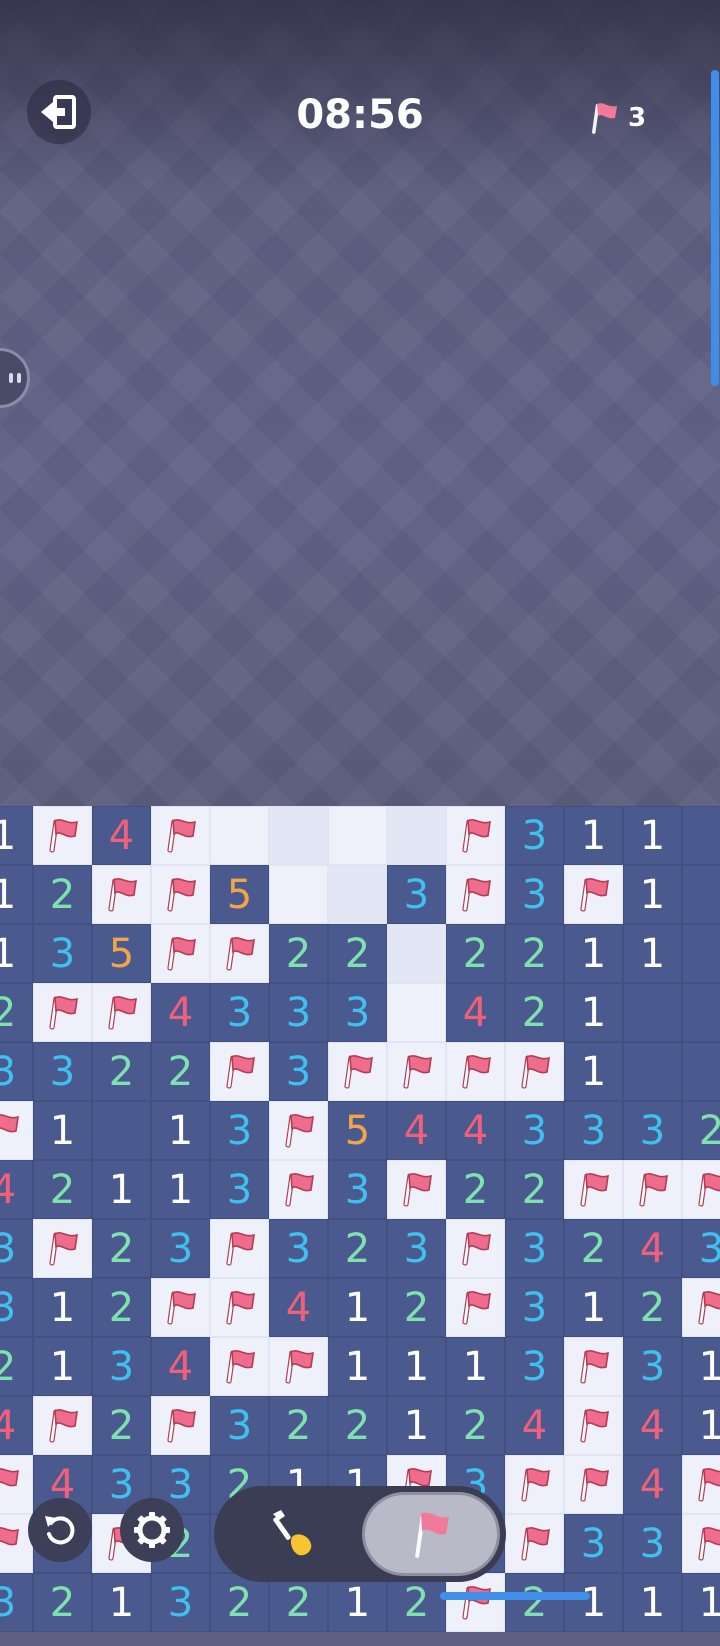  What do you see at coordinates (59, 112) in the screenshot?
I see `exit-button` at bounding box center [59, 112].